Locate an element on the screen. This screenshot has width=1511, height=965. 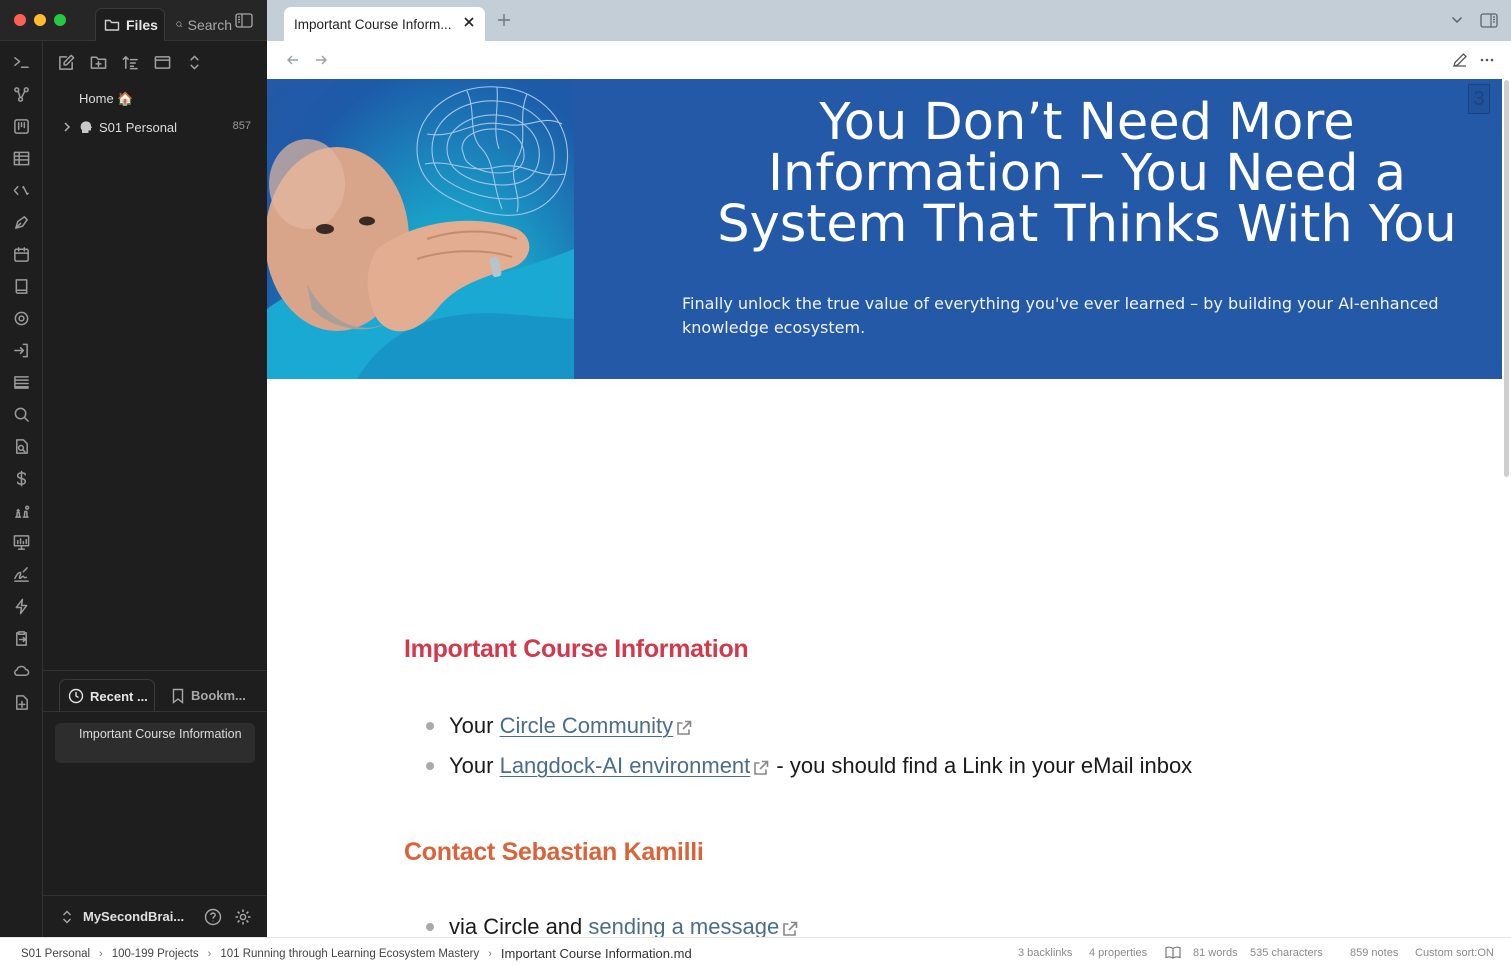
scrollbar is located at coordinates (1506, 278).